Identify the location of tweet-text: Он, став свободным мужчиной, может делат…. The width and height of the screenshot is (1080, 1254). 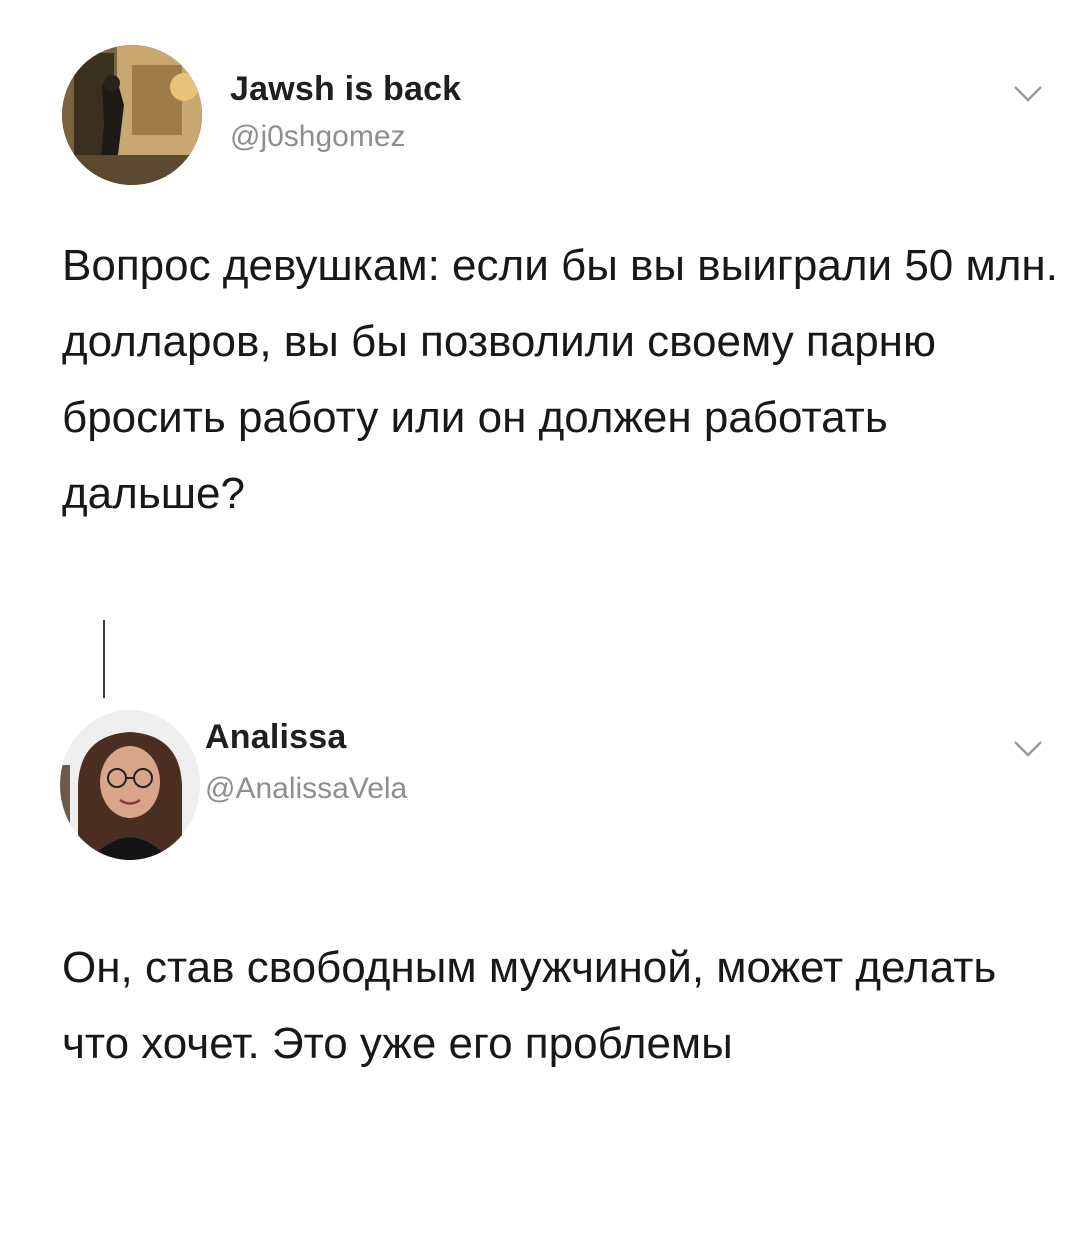
(529, 1005).